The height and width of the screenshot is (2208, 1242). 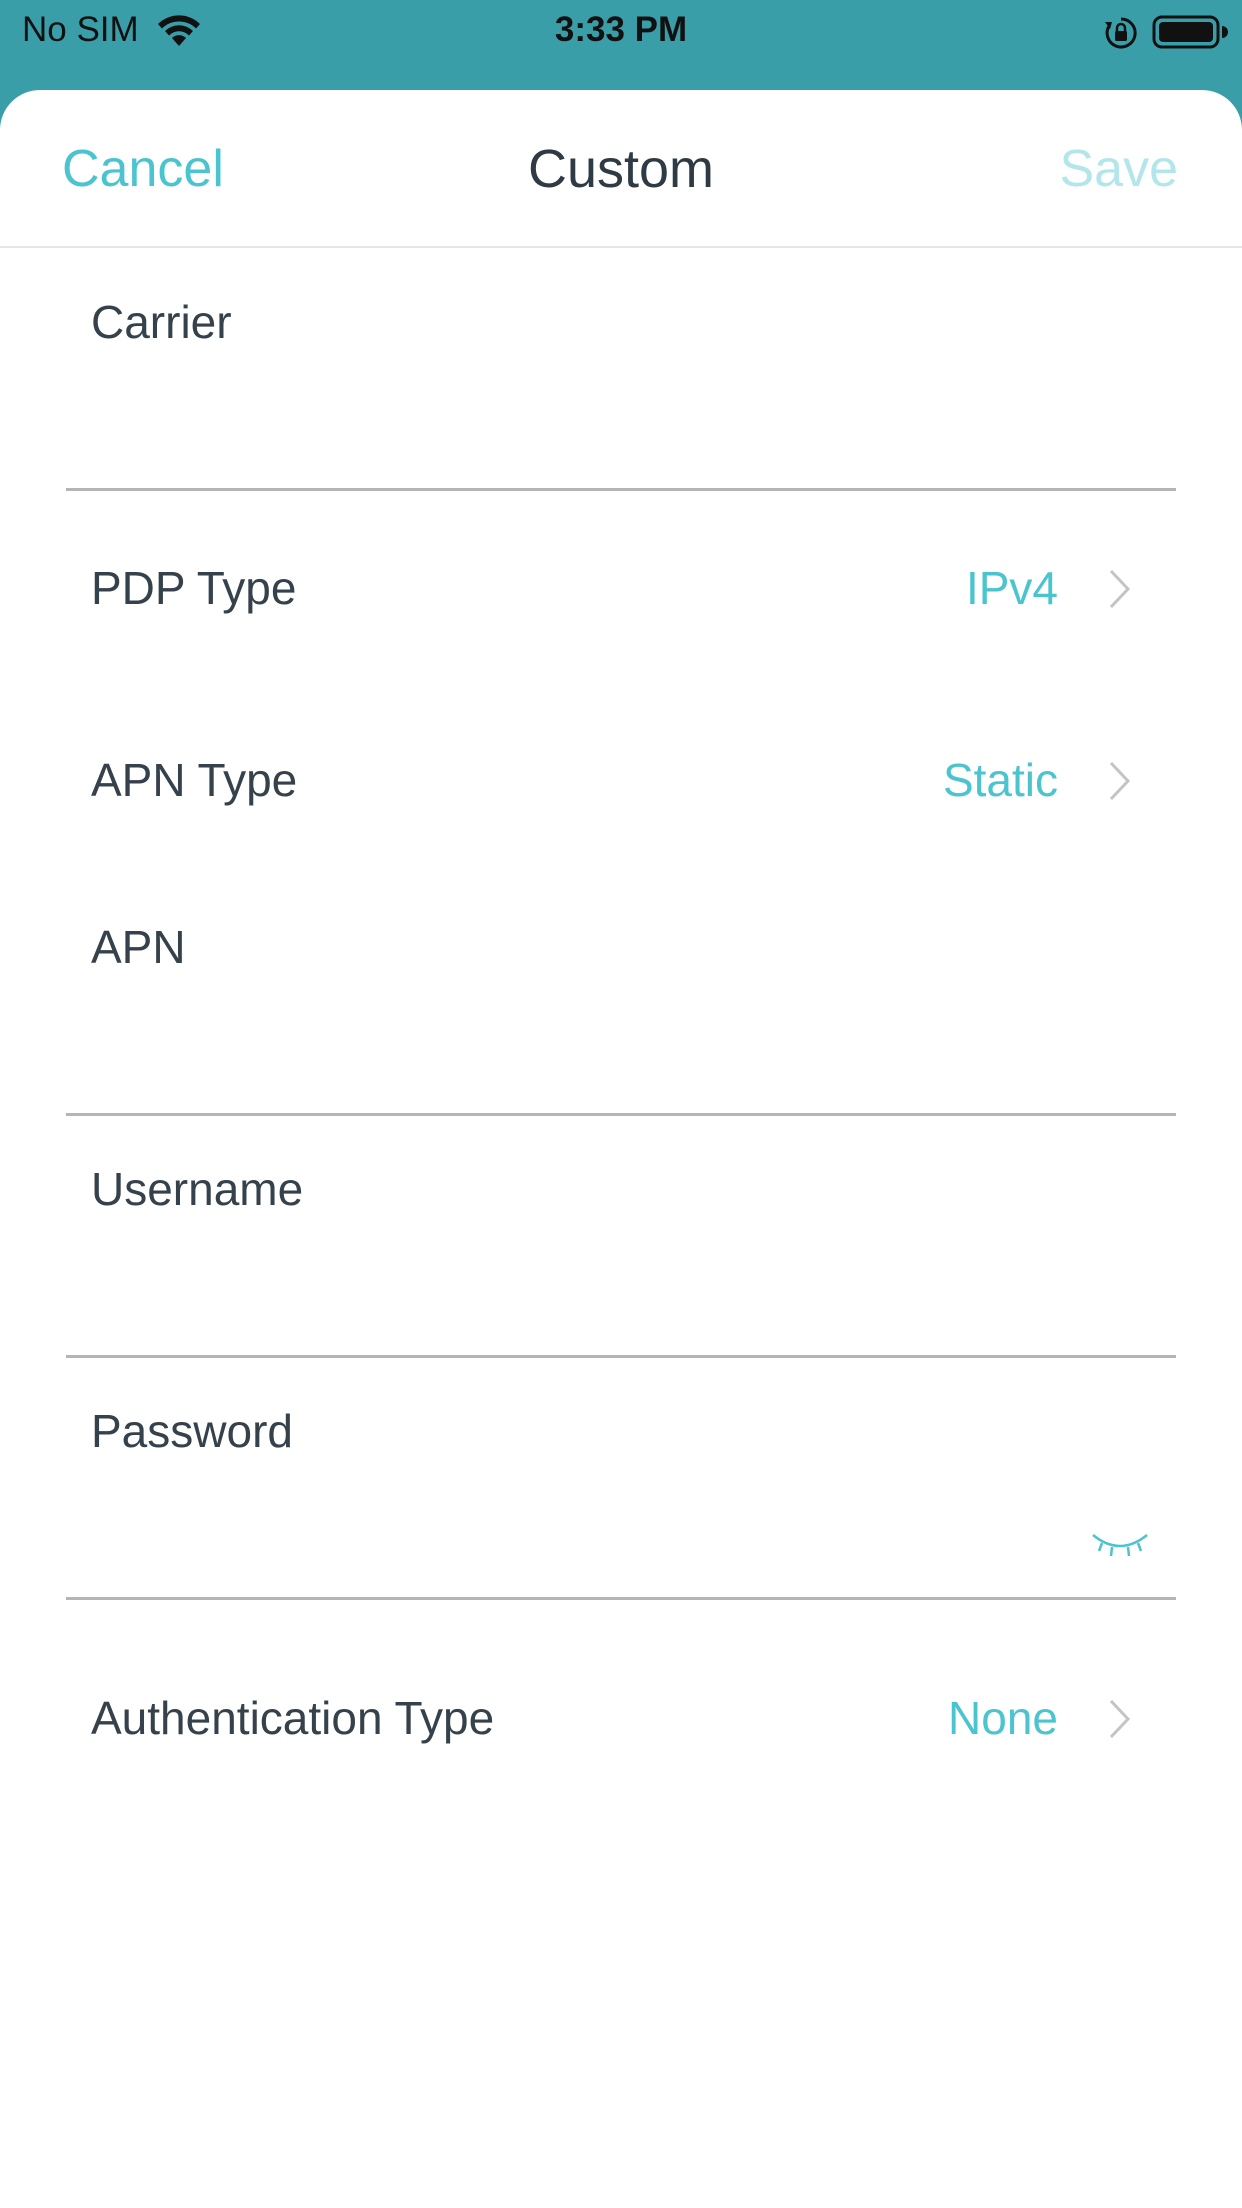 I want to click on carrier-input, so click(x=591, y=407).